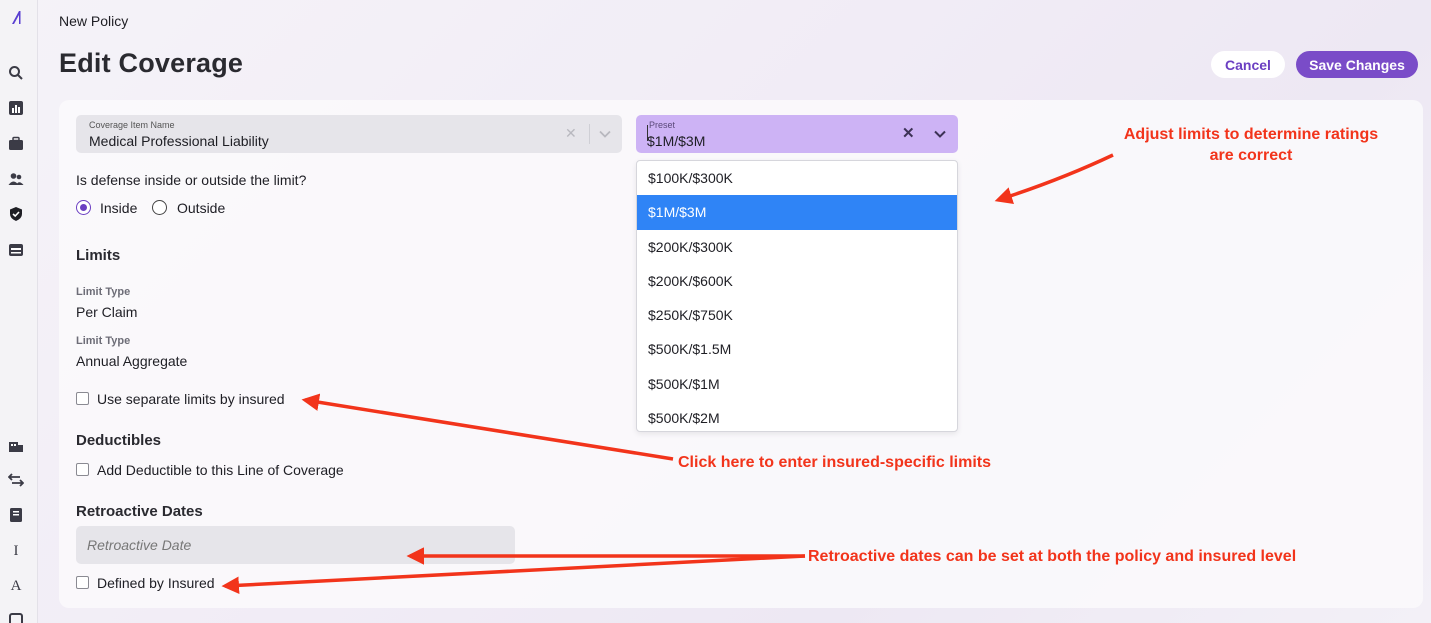 This screenshot has width=1431, height=623. What do you see at coordinates (151, 63) in the screenshot?
I see `page-title: Edit Coverage` at bounding box center [151, 63].